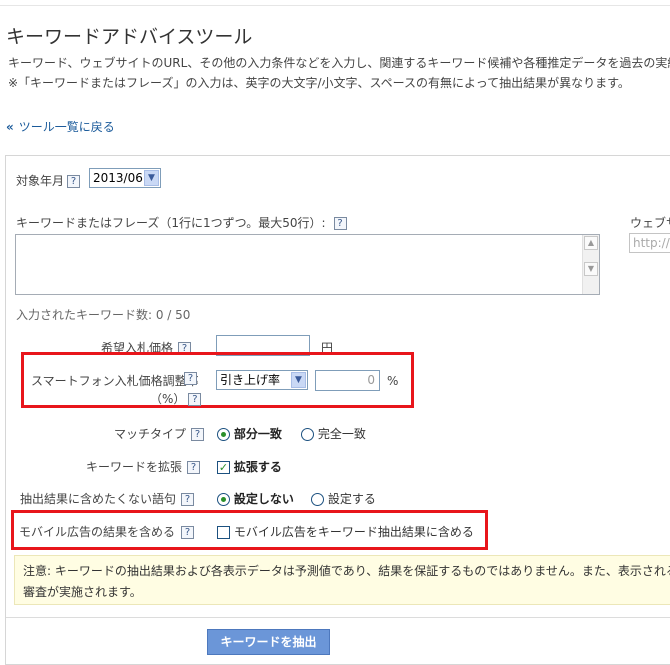 The width and height of the screenshot is (670, 665). Describe the element at coordinates (223, 467) in the screenshot. I see `checkbox-checked-icon: ✓` at that location.